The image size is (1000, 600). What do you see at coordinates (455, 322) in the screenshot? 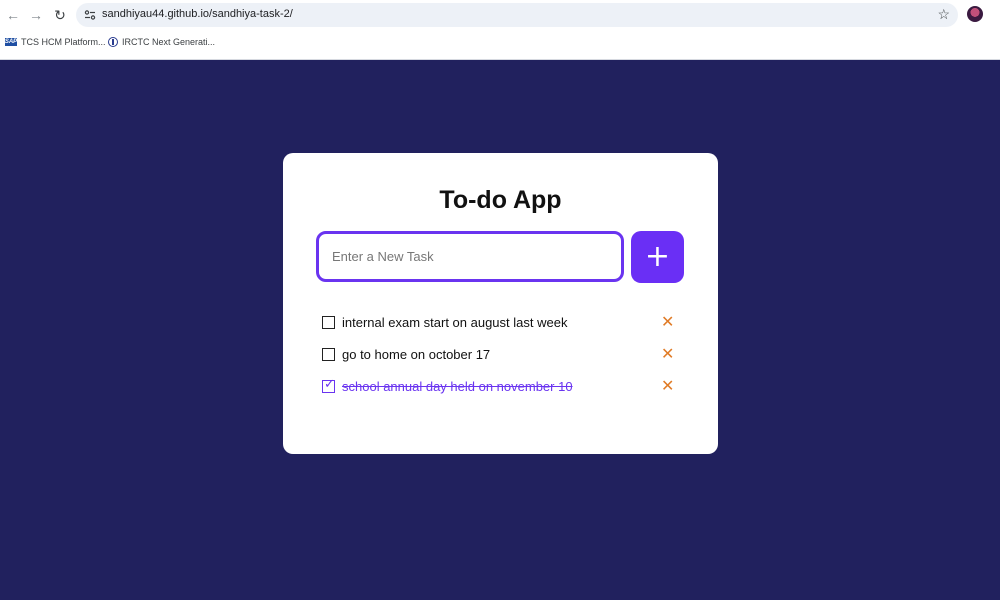
I see `task-text: internal exam start on august last week` at bounding box center [455, 322].